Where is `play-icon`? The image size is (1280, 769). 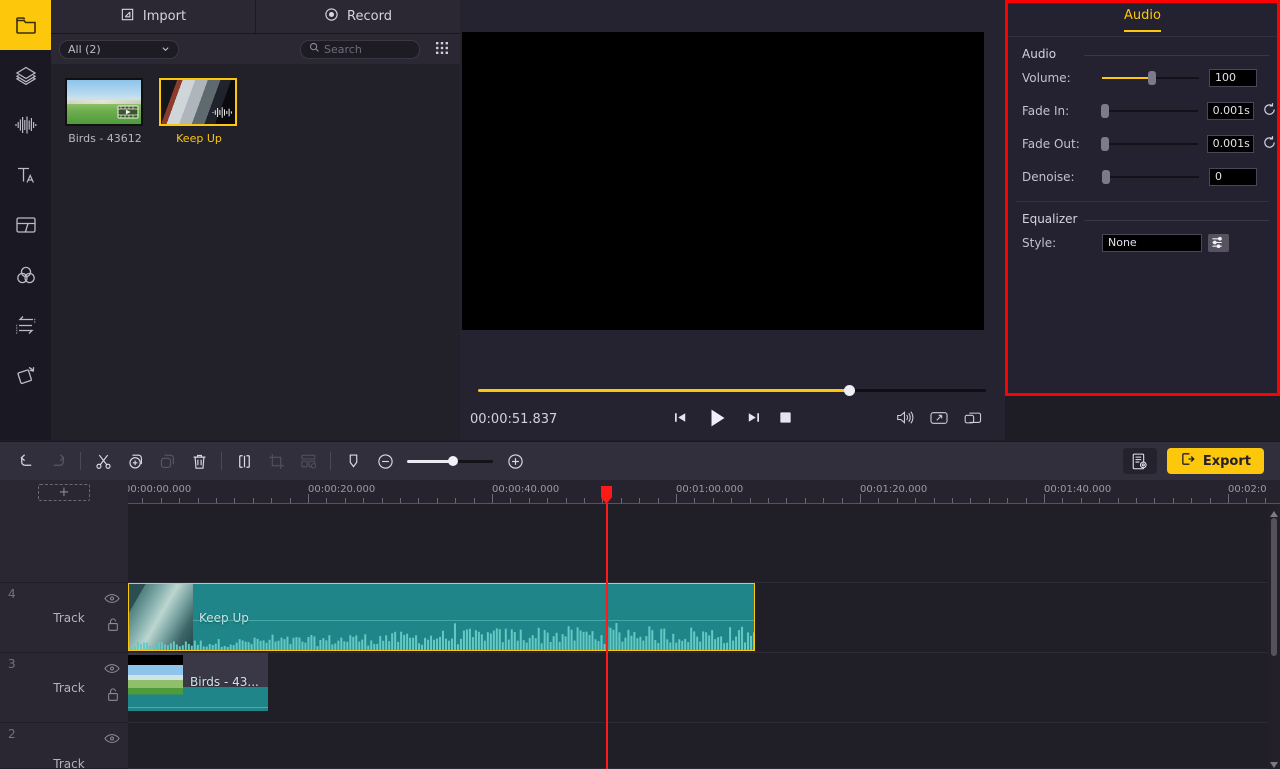 play-icon is located at coordinates (717, 419).